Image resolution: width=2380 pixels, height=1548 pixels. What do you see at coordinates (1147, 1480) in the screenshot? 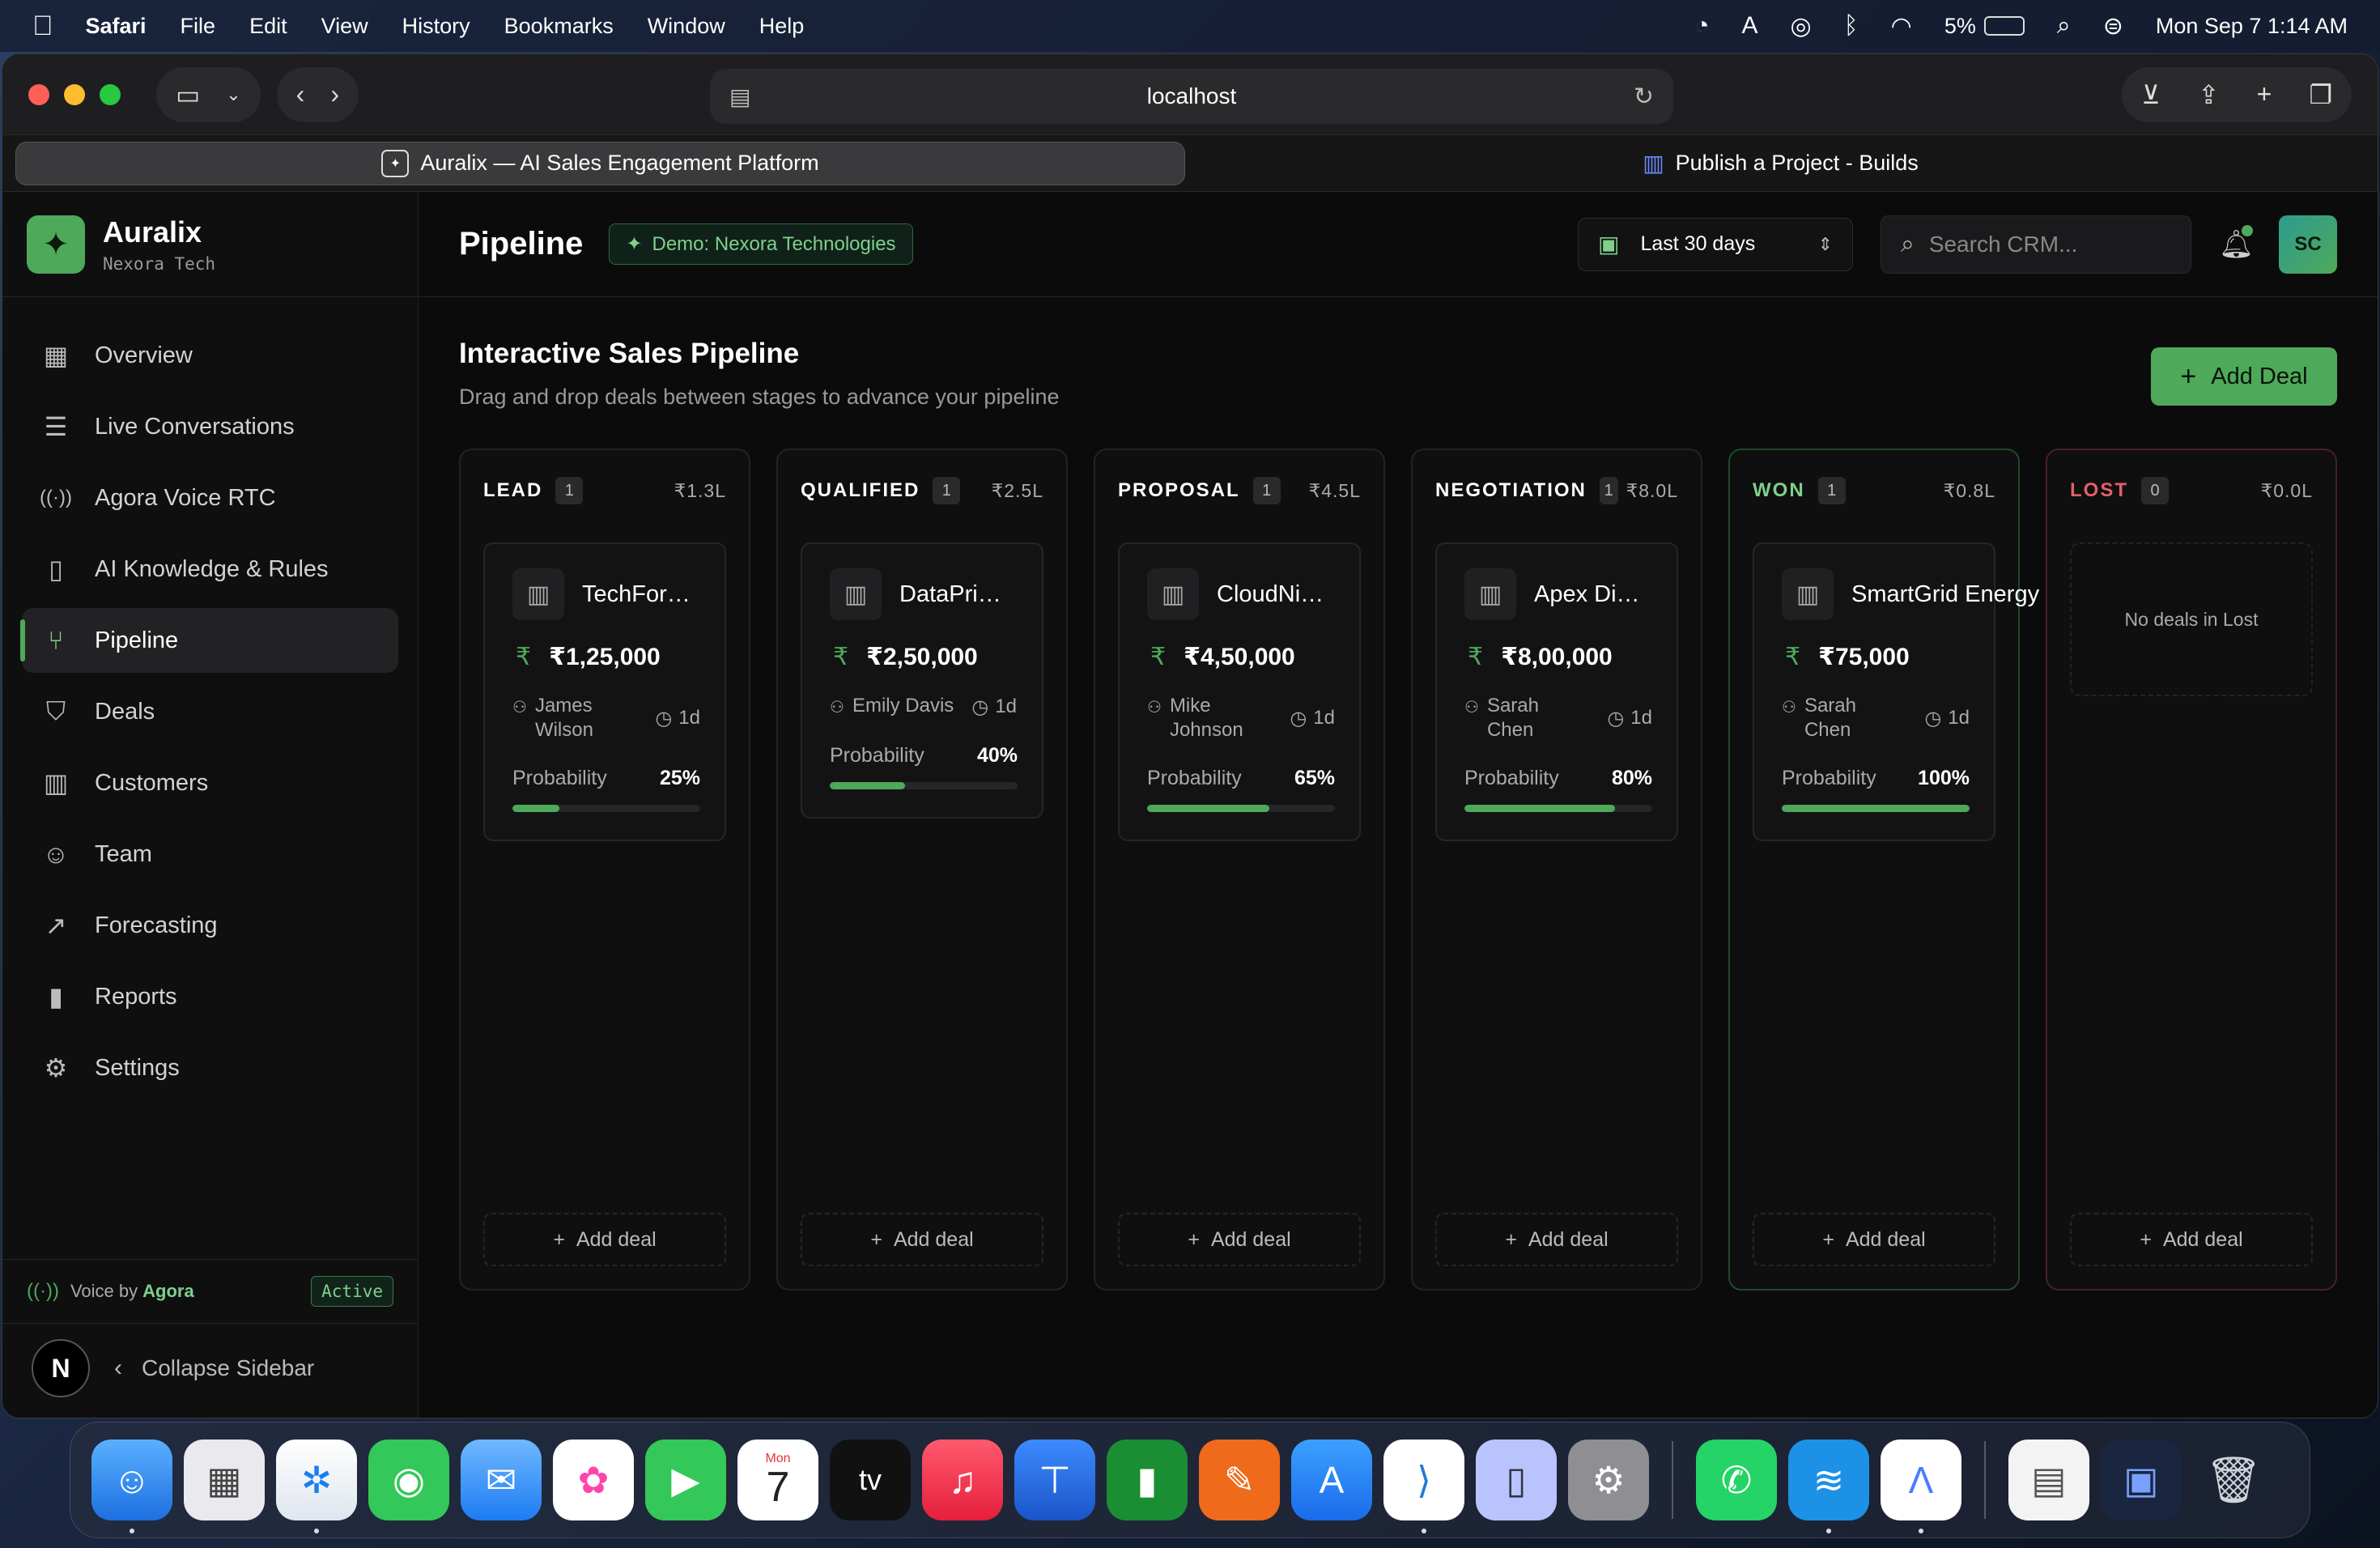
I see `numbers-icon: ▮` at bounding box center [1147, 1480].